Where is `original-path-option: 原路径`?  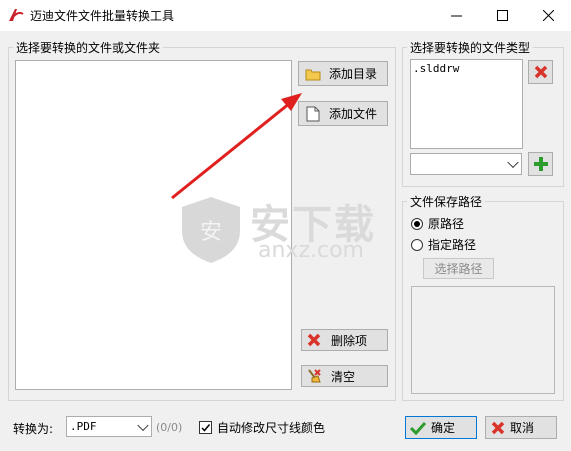
original-path-option: 原路径 is located at coordinates (437, 223).